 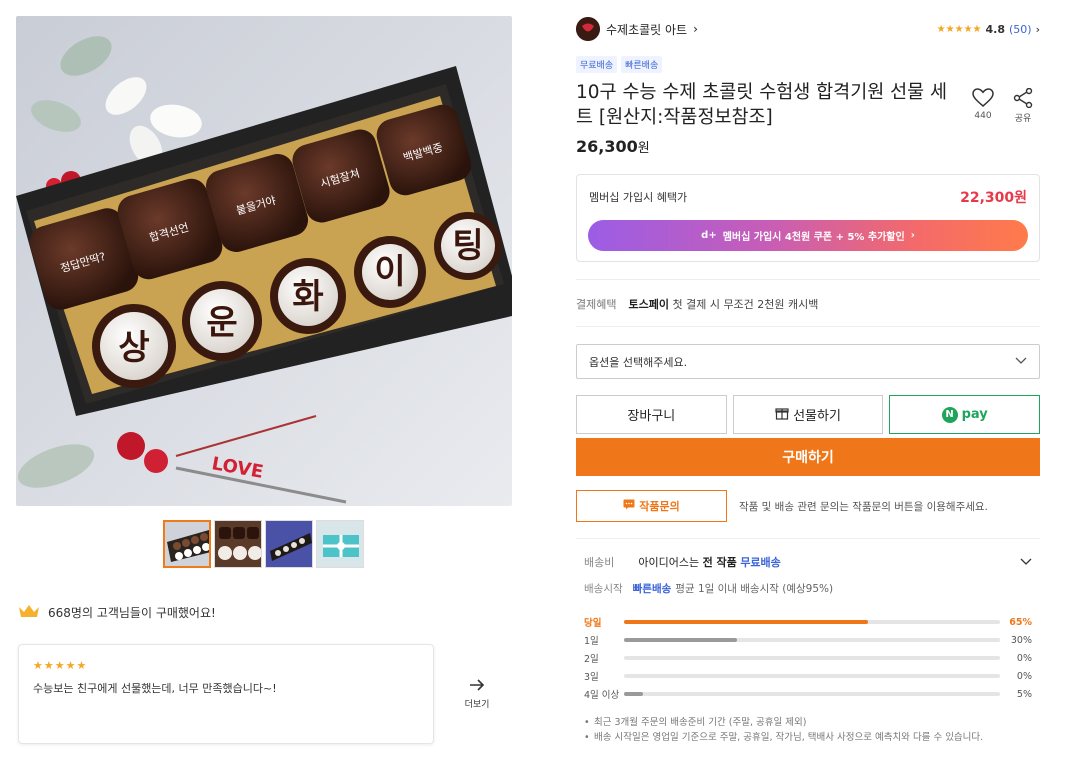 I want to click on membership-signup-button: d+ 멤버십 가입시 4천원 쿠폰 + 5% 추가할인 ›, so click(x=808, y=235).